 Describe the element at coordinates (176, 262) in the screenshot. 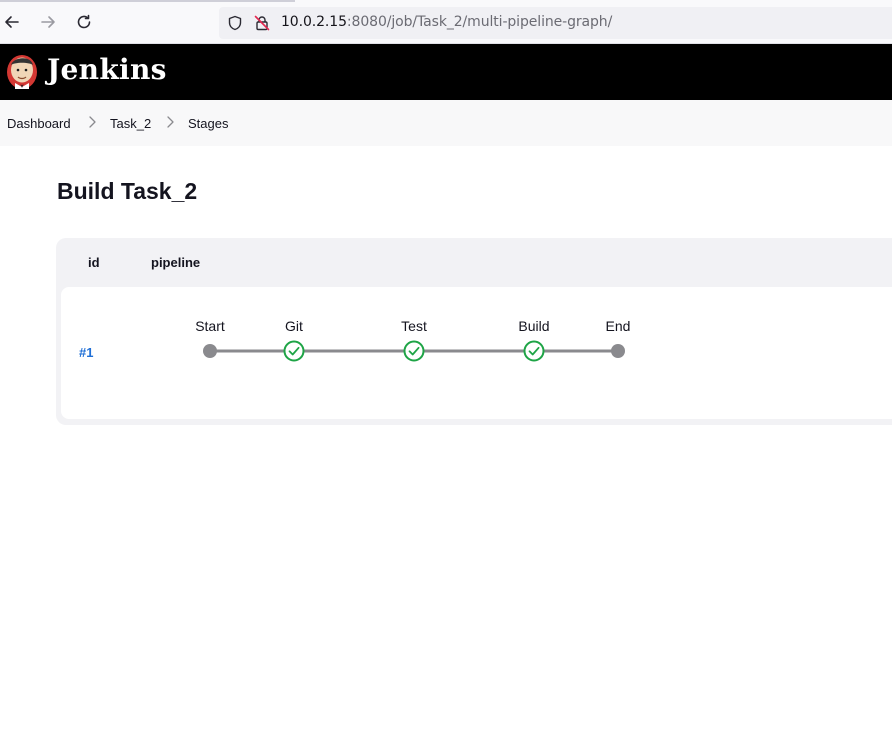

I see `column-header-pipeline: pipeline` at that location.